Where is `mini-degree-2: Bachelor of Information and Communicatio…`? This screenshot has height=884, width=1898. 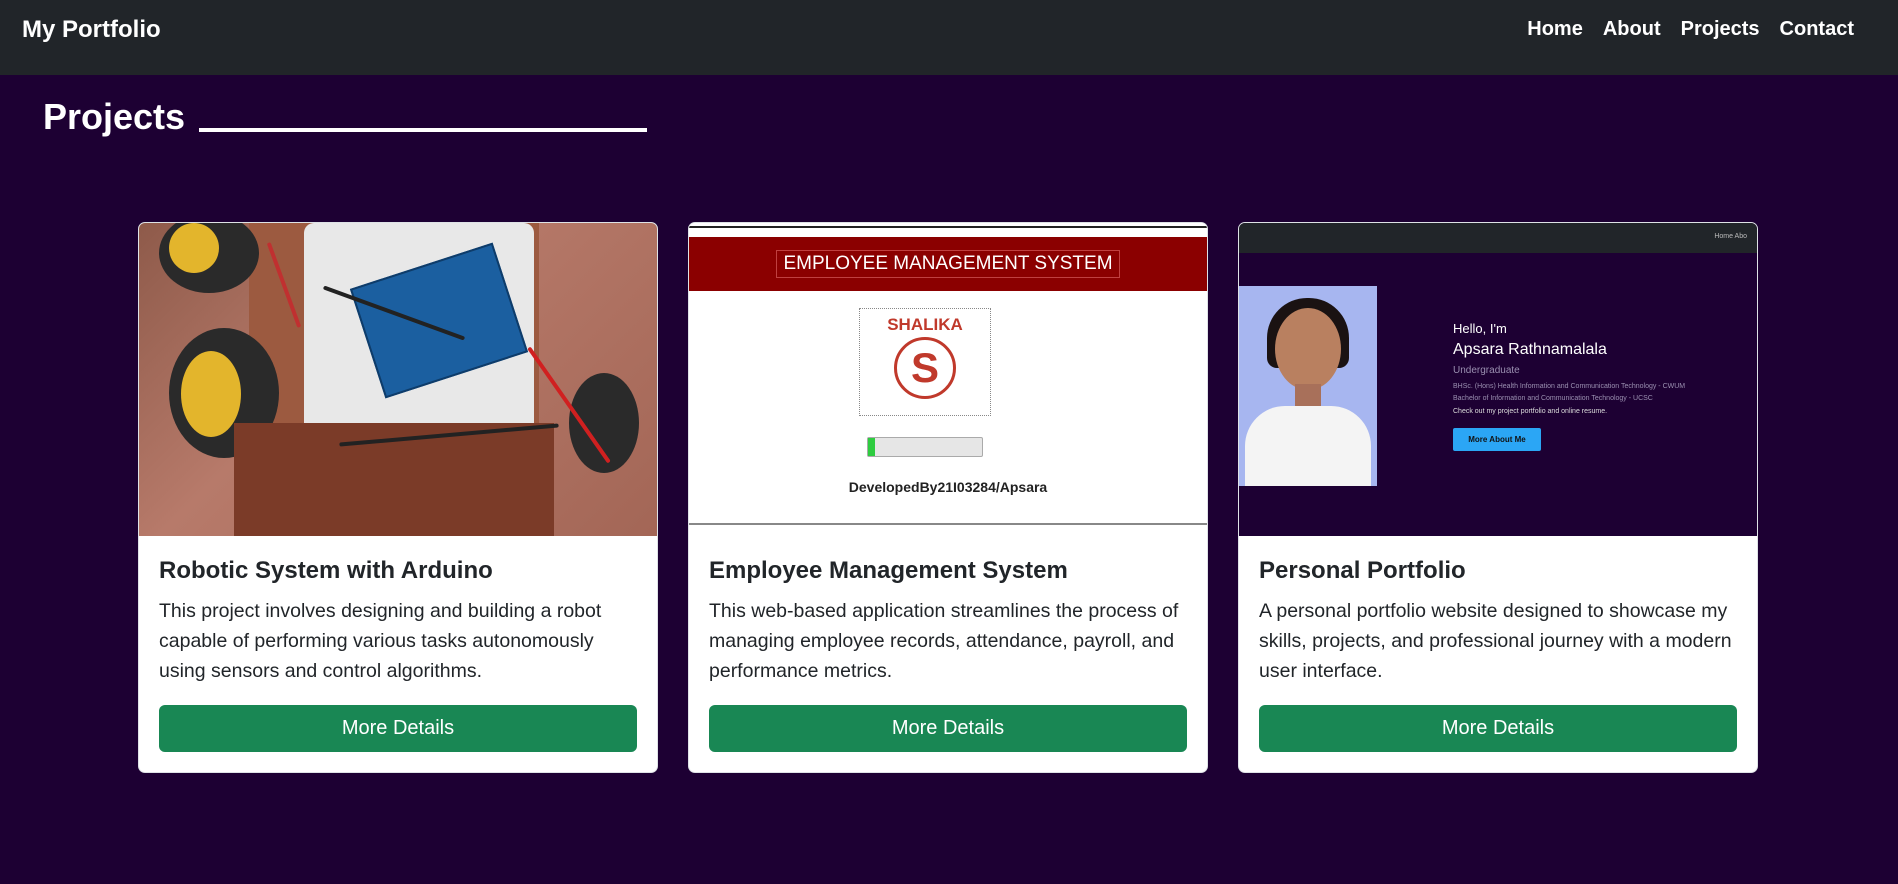
mini-degree-2: Bachelor of Information and Communicatio… is located at coordinates (1553, 398).